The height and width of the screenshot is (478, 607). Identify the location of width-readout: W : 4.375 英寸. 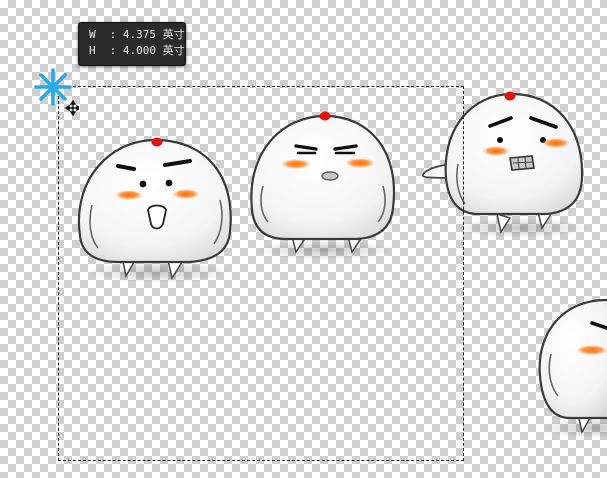
(137, 35).